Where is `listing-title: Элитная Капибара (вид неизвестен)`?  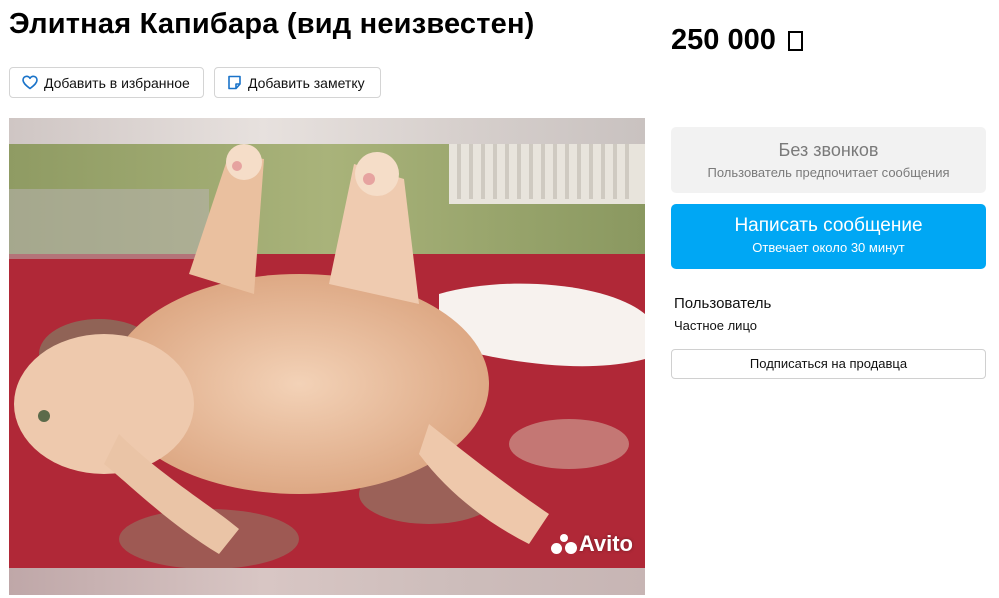
listing-title: Элитная Капибара (вид неизвестен) is located at coordinates (272, 24).